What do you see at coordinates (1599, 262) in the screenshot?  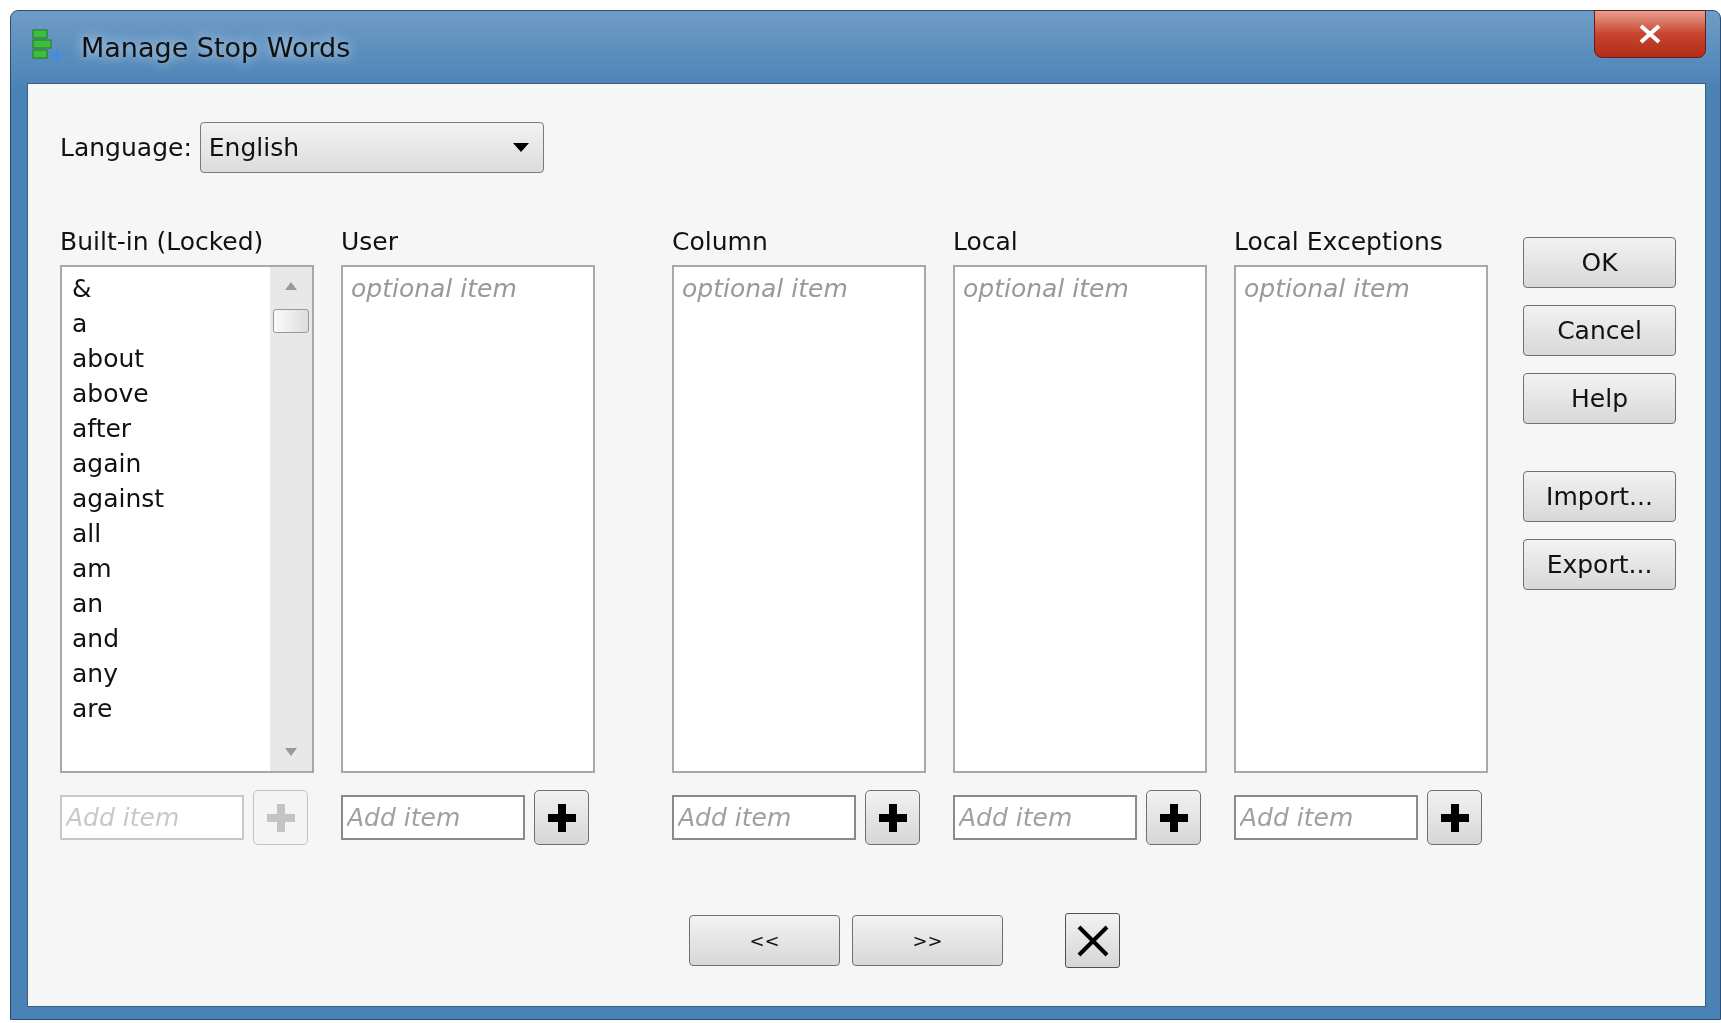 I see `dialog-button: OK` at bounding box center [1599, 262].